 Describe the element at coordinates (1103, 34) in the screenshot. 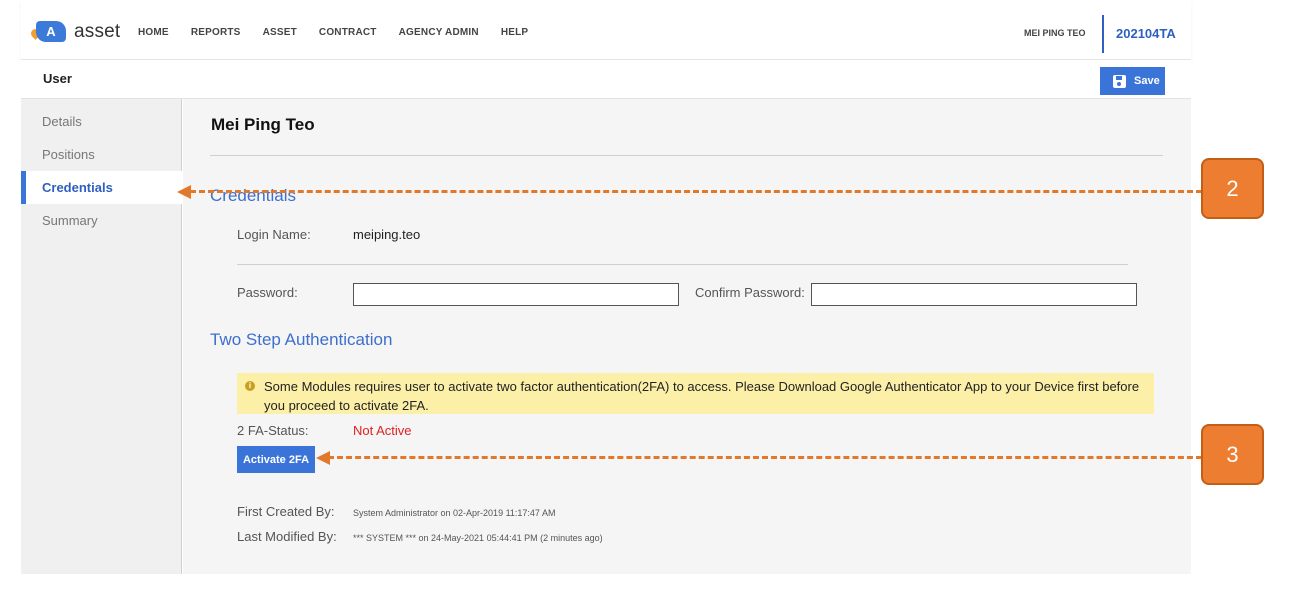

I see `nav-divider` at that location.